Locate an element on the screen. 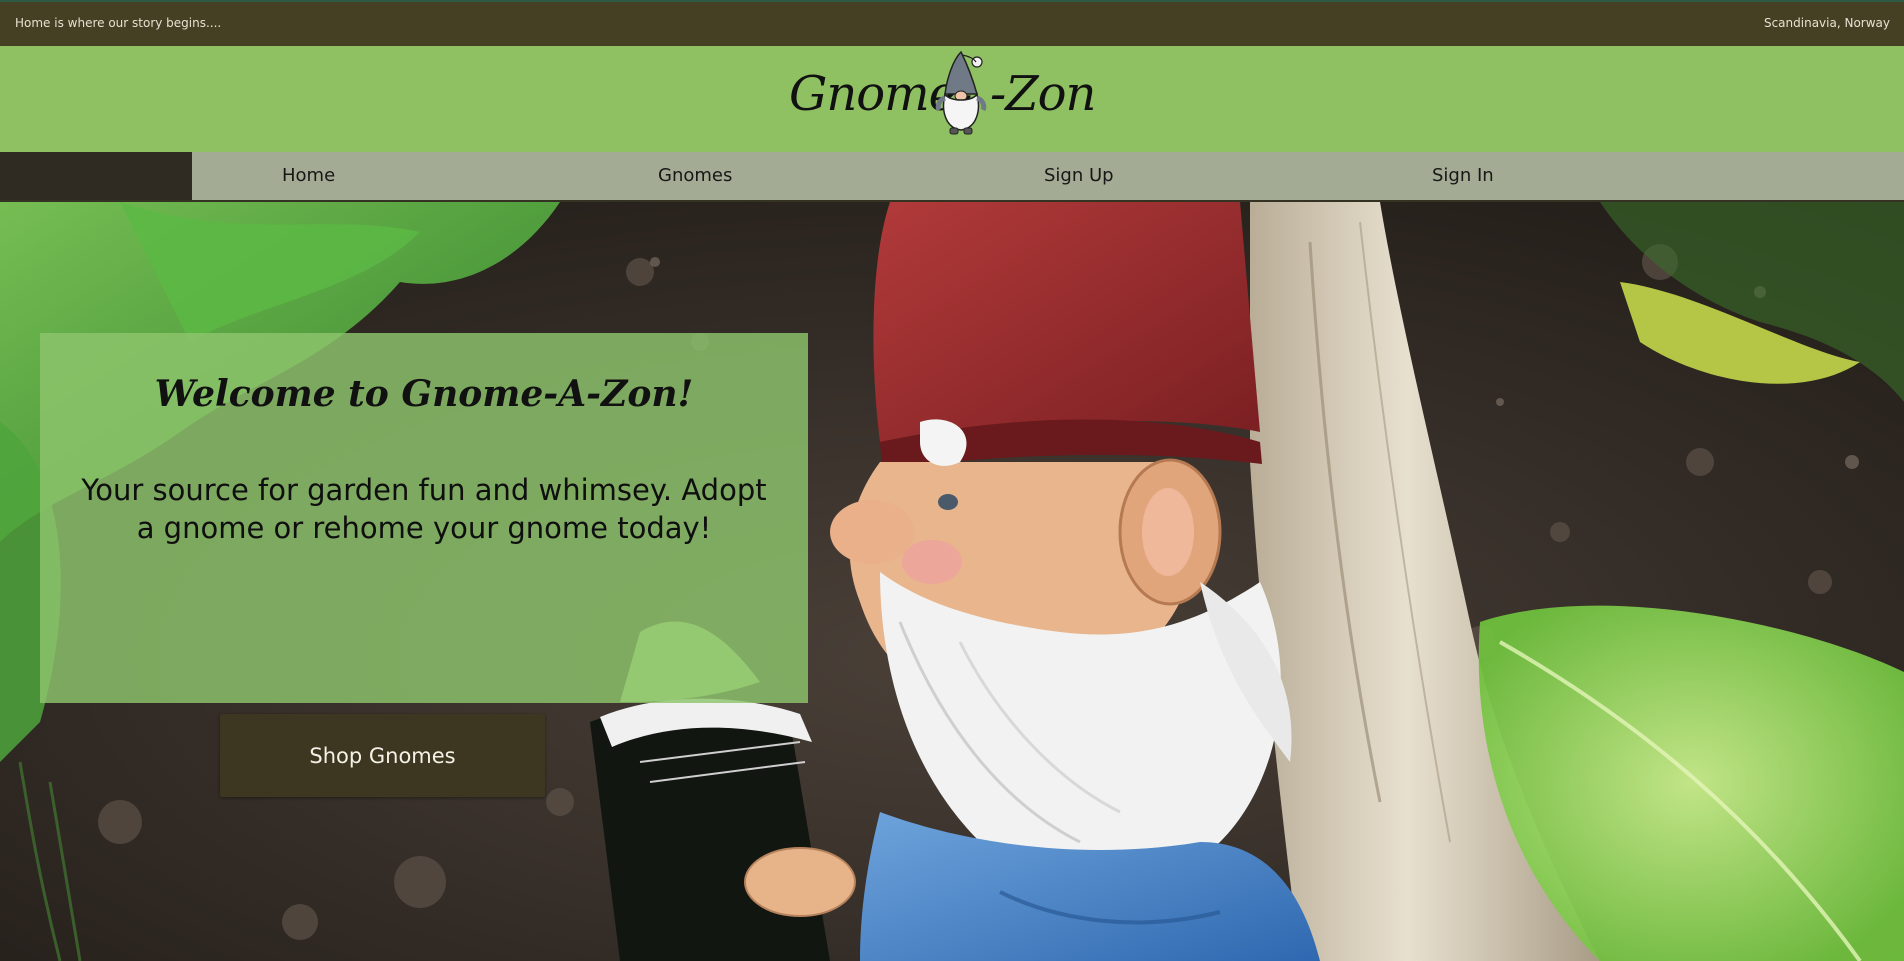 The height and width of the screenshot is (961, 1904). nav-item-sign-up: Sign Up is located at coordinates (1079, 176).